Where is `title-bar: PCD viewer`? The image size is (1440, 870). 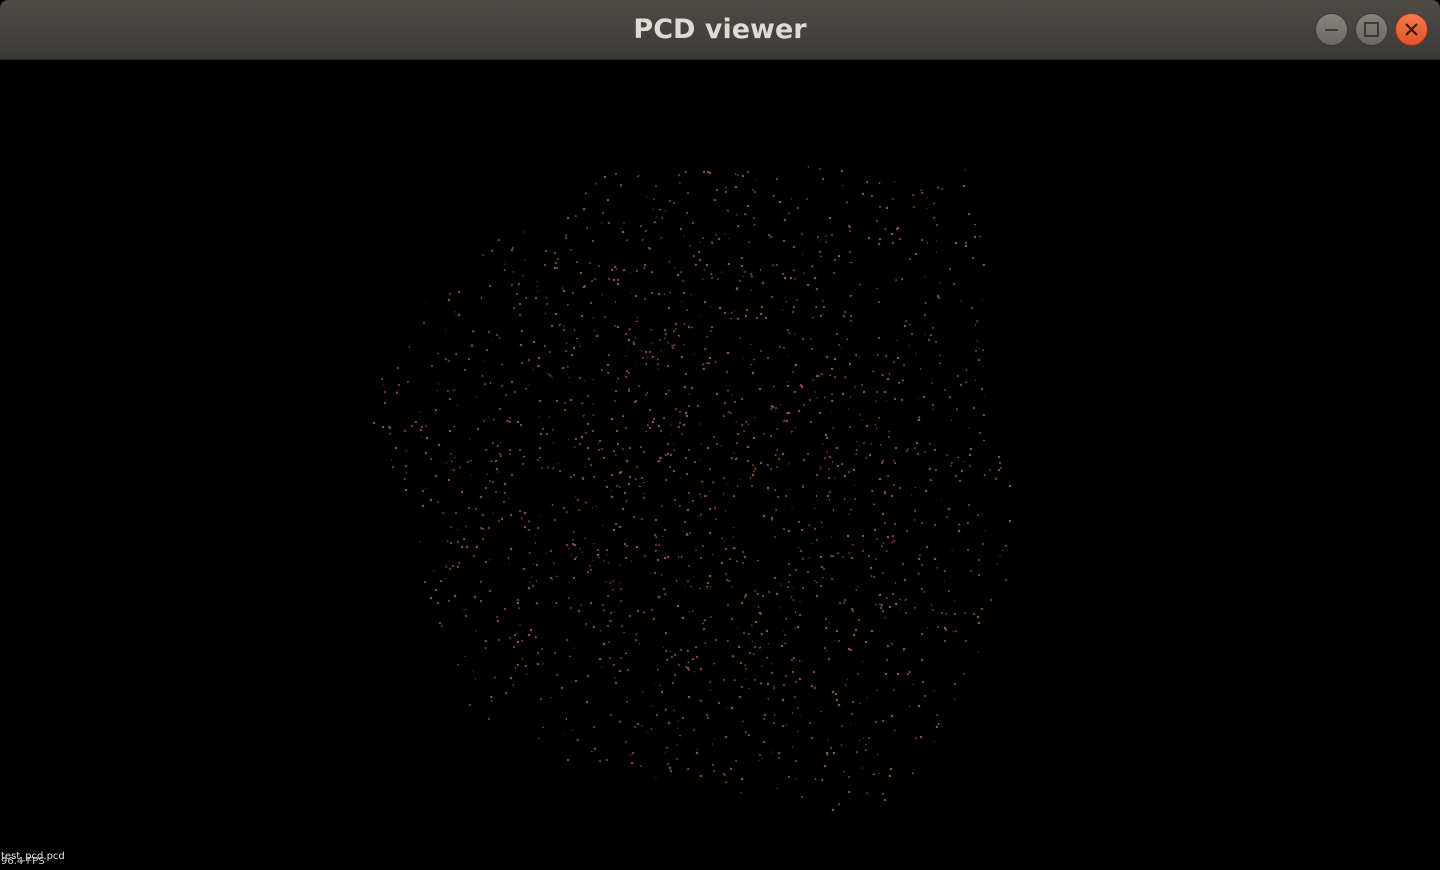
title-bar: PCD viewer is located at coordinates (720, 30).